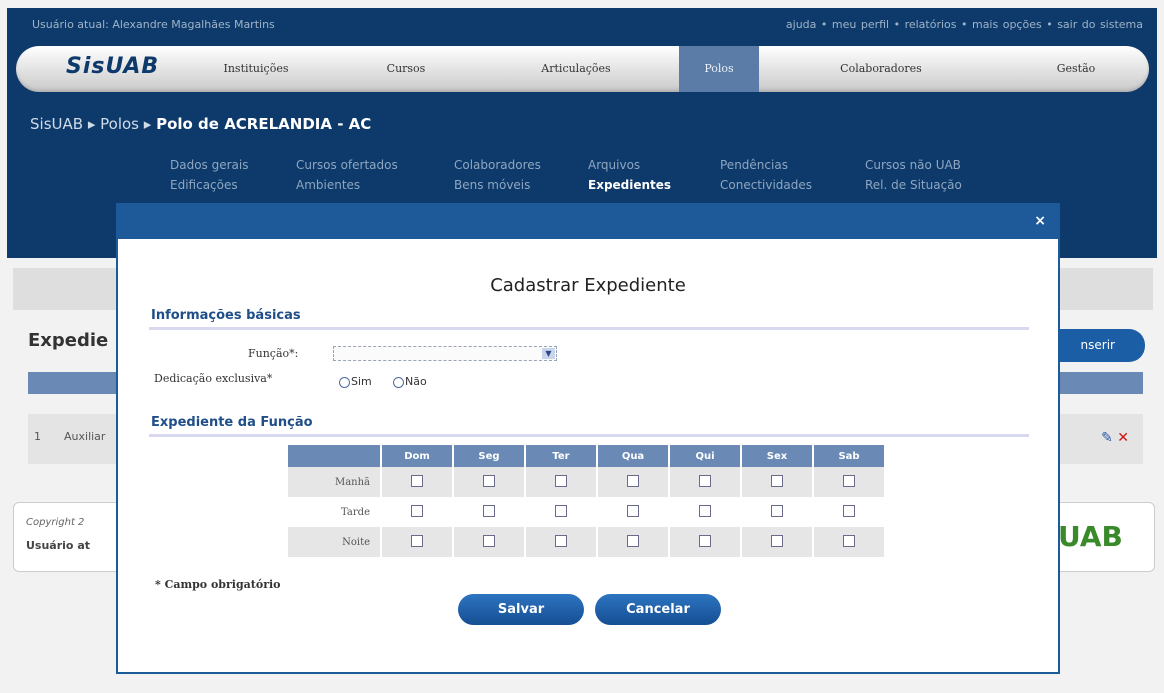  What do you see at coordinates (777, 456) in the screenshot?
I see `day-header: Sex` at bounding box center [777, 456].